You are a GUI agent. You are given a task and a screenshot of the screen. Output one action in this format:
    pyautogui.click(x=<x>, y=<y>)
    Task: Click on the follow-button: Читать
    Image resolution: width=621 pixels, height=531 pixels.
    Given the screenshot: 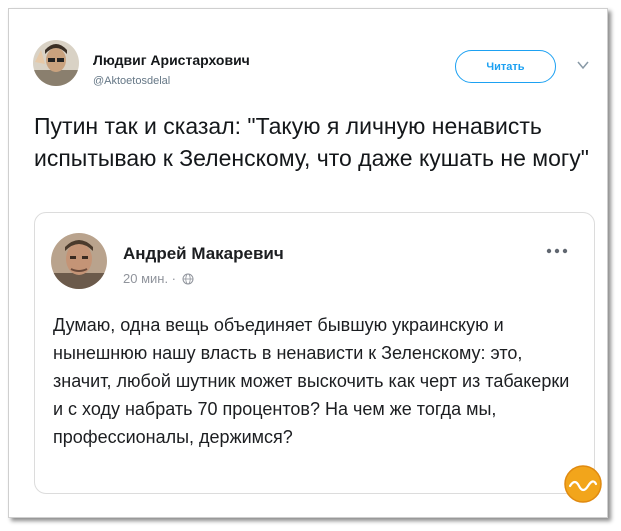 What is the action you would take?
    pyautogui.click(x=505, y=66)
    